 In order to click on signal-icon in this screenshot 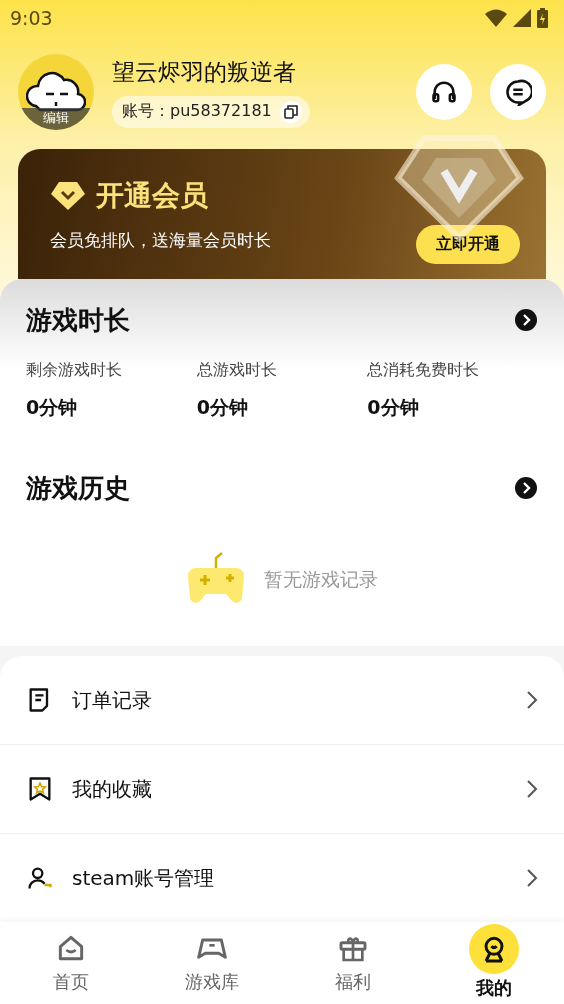, I will do `click(522, 17)`.